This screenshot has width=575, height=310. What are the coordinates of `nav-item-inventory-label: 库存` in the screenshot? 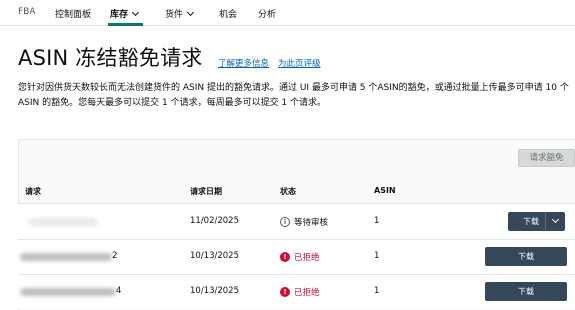 It's located at (119, 15).